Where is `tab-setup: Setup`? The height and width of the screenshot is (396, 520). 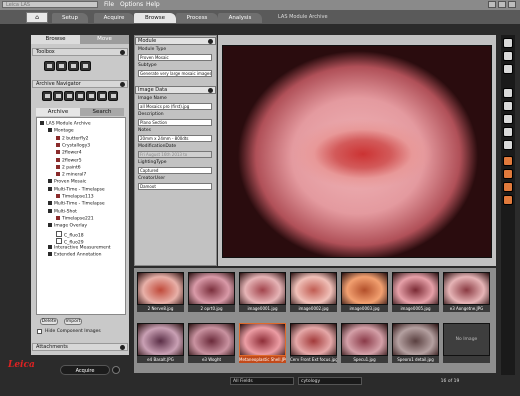 tab-setup: Setup is located at coordinates (70, 18).